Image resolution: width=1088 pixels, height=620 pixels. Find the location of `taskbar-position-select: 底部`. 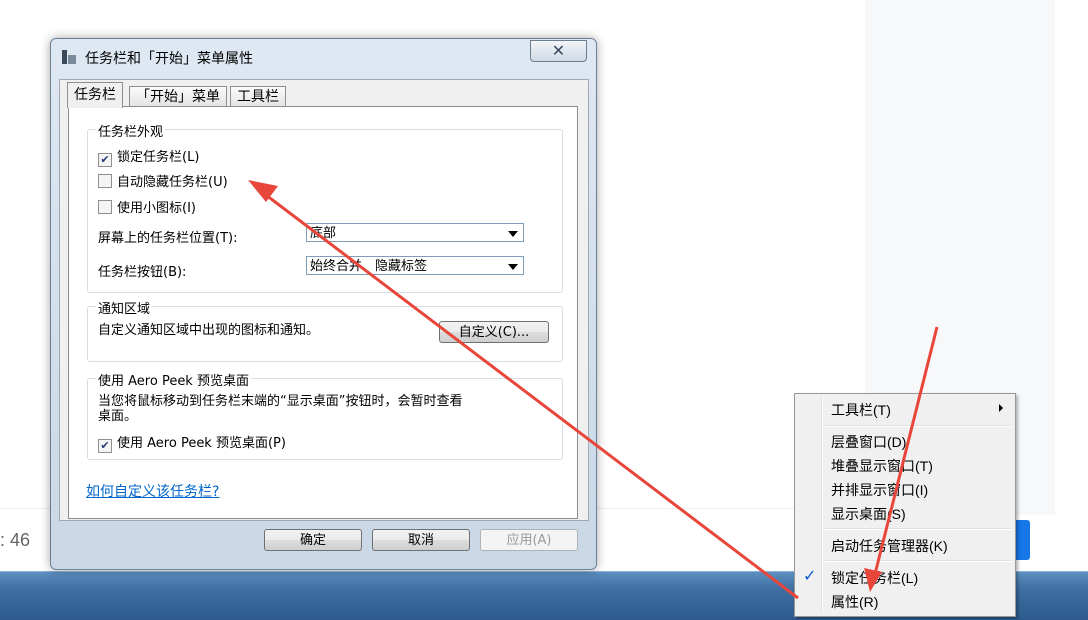

taskbar-position-select: 底部 is located at coordinates (415, 232).